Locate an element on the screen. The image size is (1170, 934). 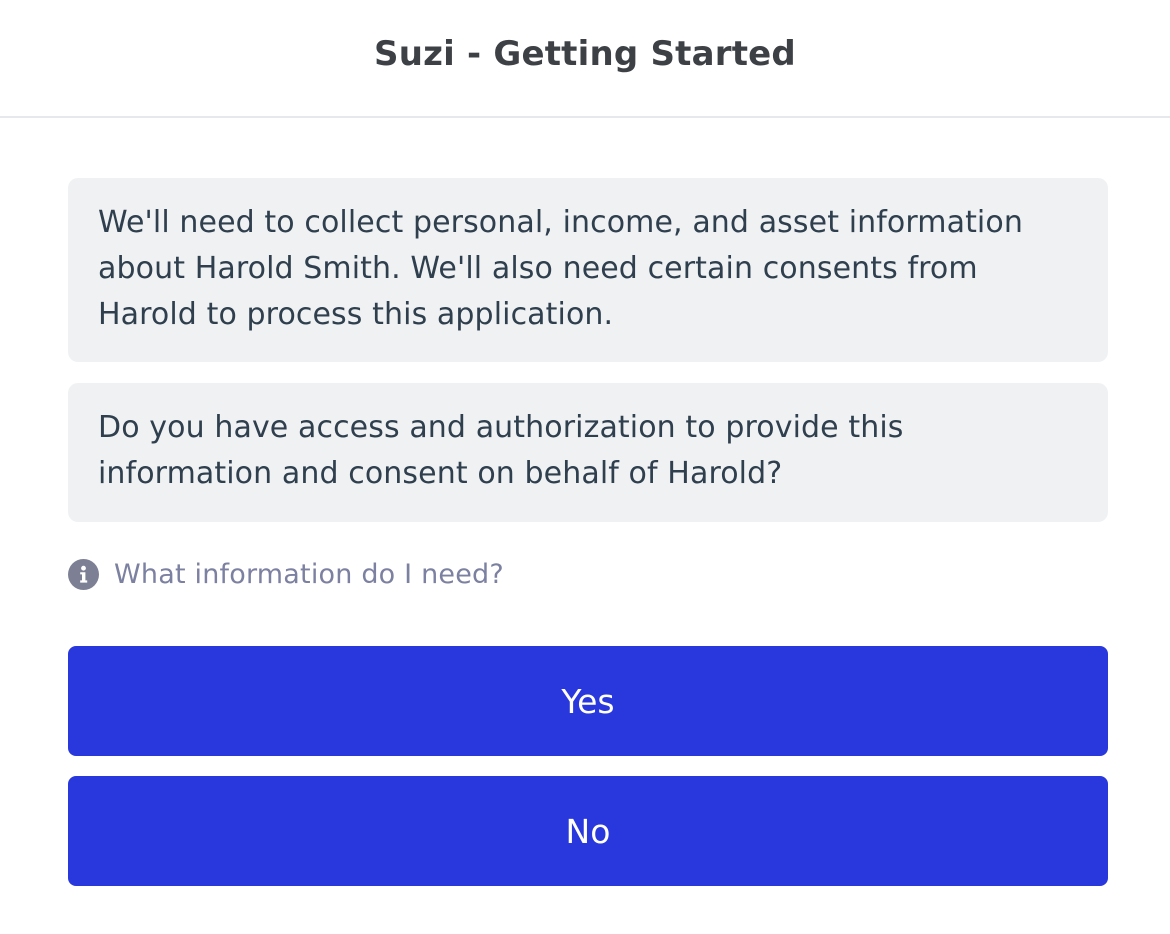
info-icon is located at coordinates (83, 574).